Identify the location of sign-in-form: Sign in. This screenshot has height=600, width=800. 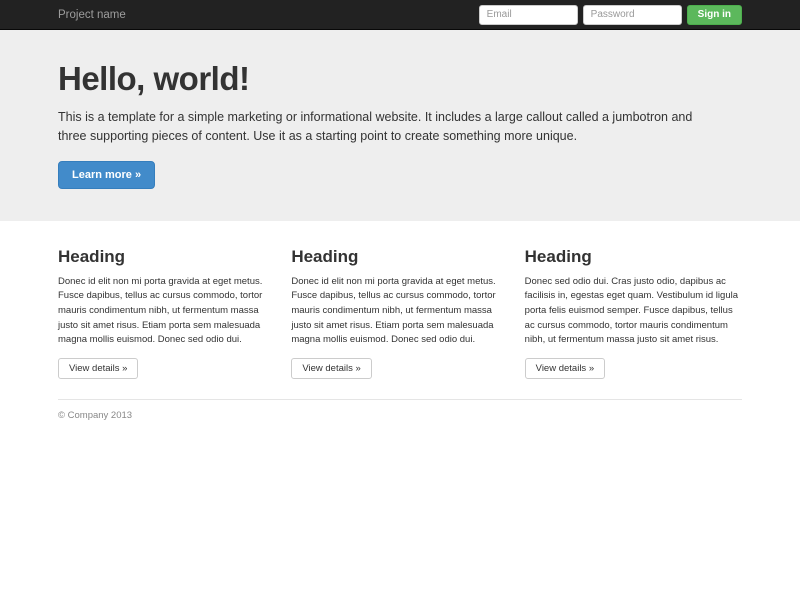
(610, 14).